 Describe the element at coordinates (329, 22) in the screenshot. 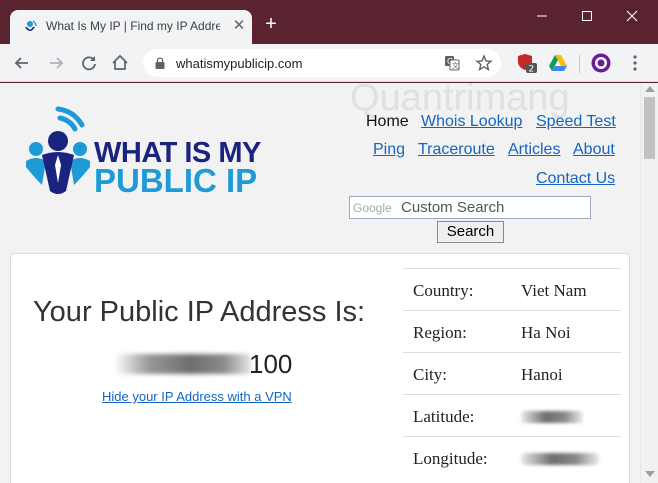

I see `title-bar: What Is My IP | Find my IP Addre ✕ +` at that location.